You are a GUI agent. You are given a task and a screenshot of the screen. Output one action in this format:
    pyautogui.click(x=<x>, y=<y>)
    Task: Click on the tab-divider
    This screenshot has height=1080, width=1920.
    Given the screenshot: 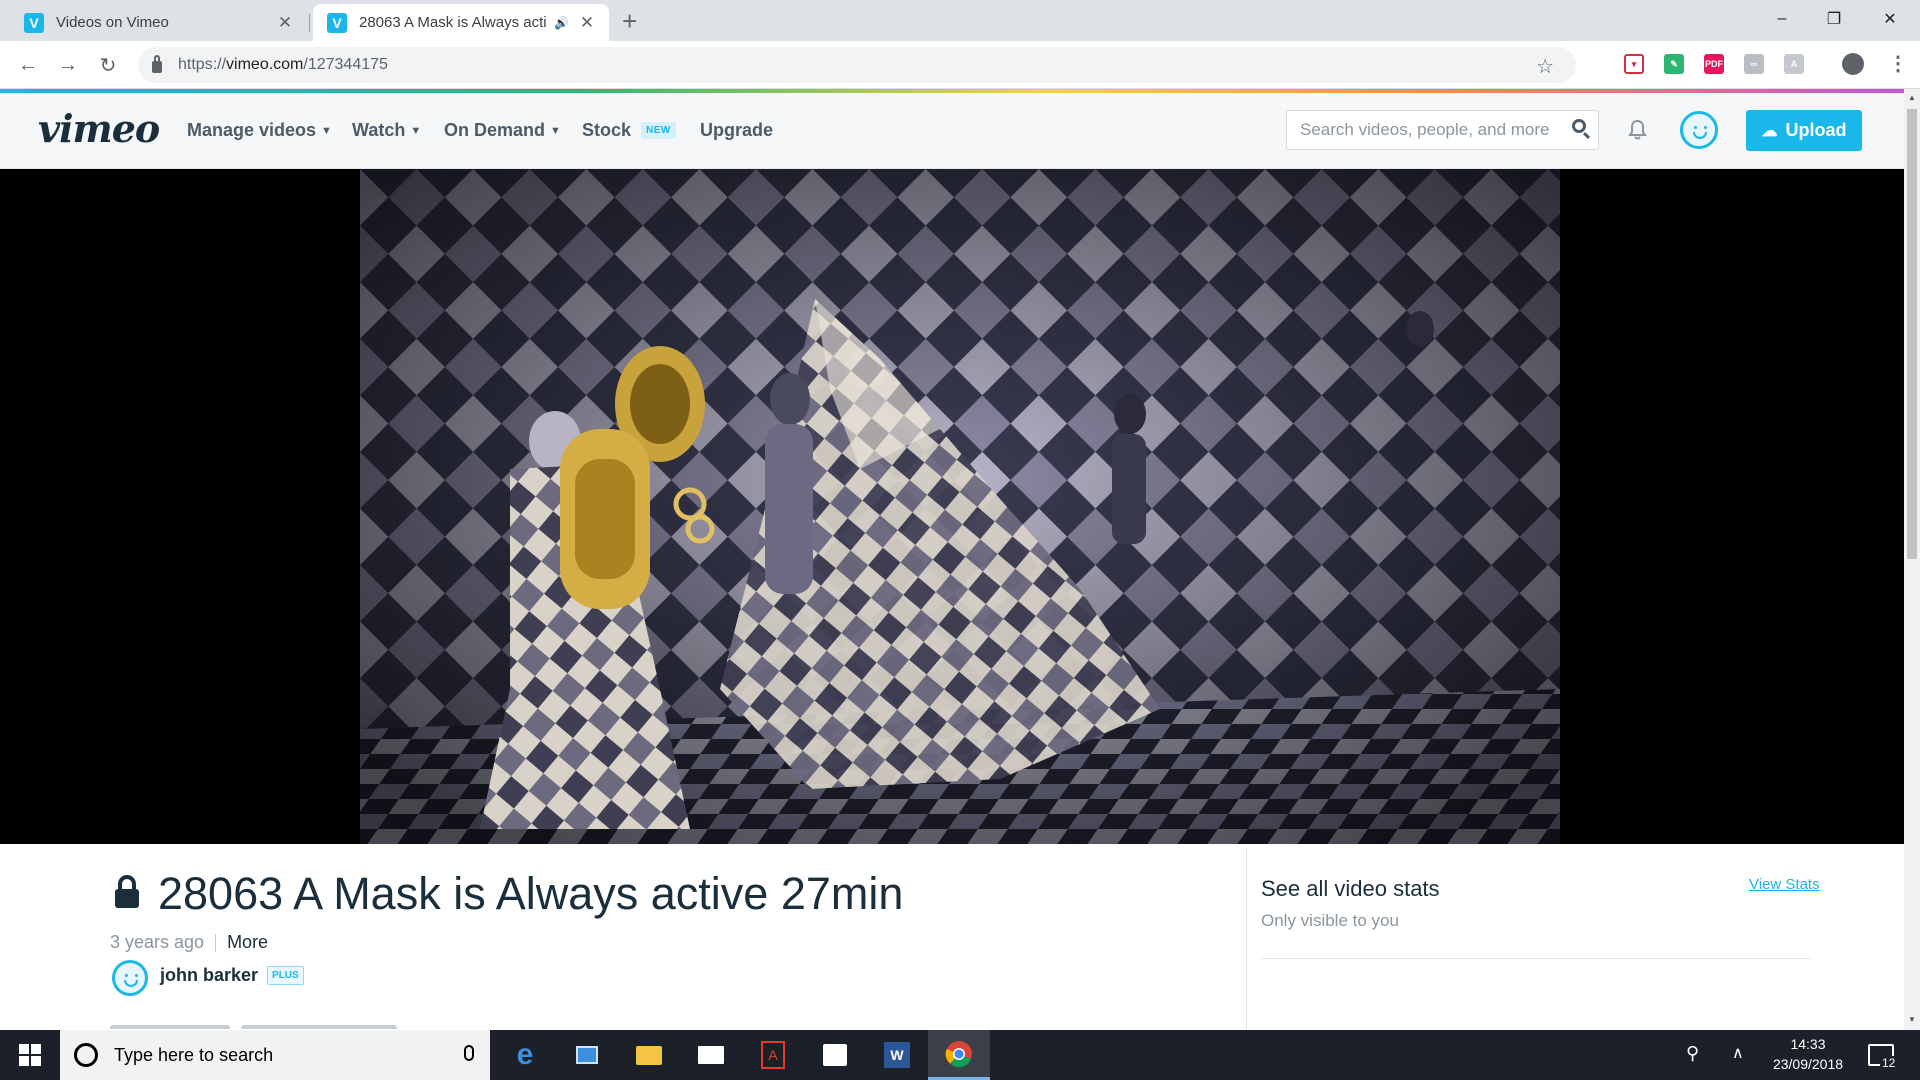 What is the action you would take?
    pyautogui.click(x=309, y=23)
    